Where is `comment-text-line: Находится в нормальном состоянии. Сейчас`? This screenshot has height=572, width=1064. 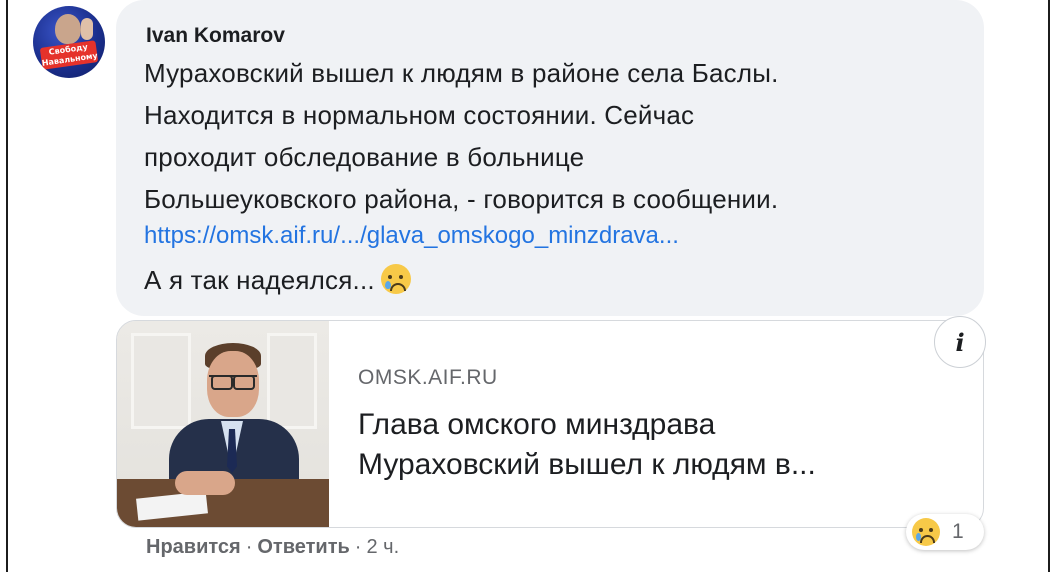
comment-text-line: Находится в нормальном состоянии. Сейчас is located at coordinates (419, 115).